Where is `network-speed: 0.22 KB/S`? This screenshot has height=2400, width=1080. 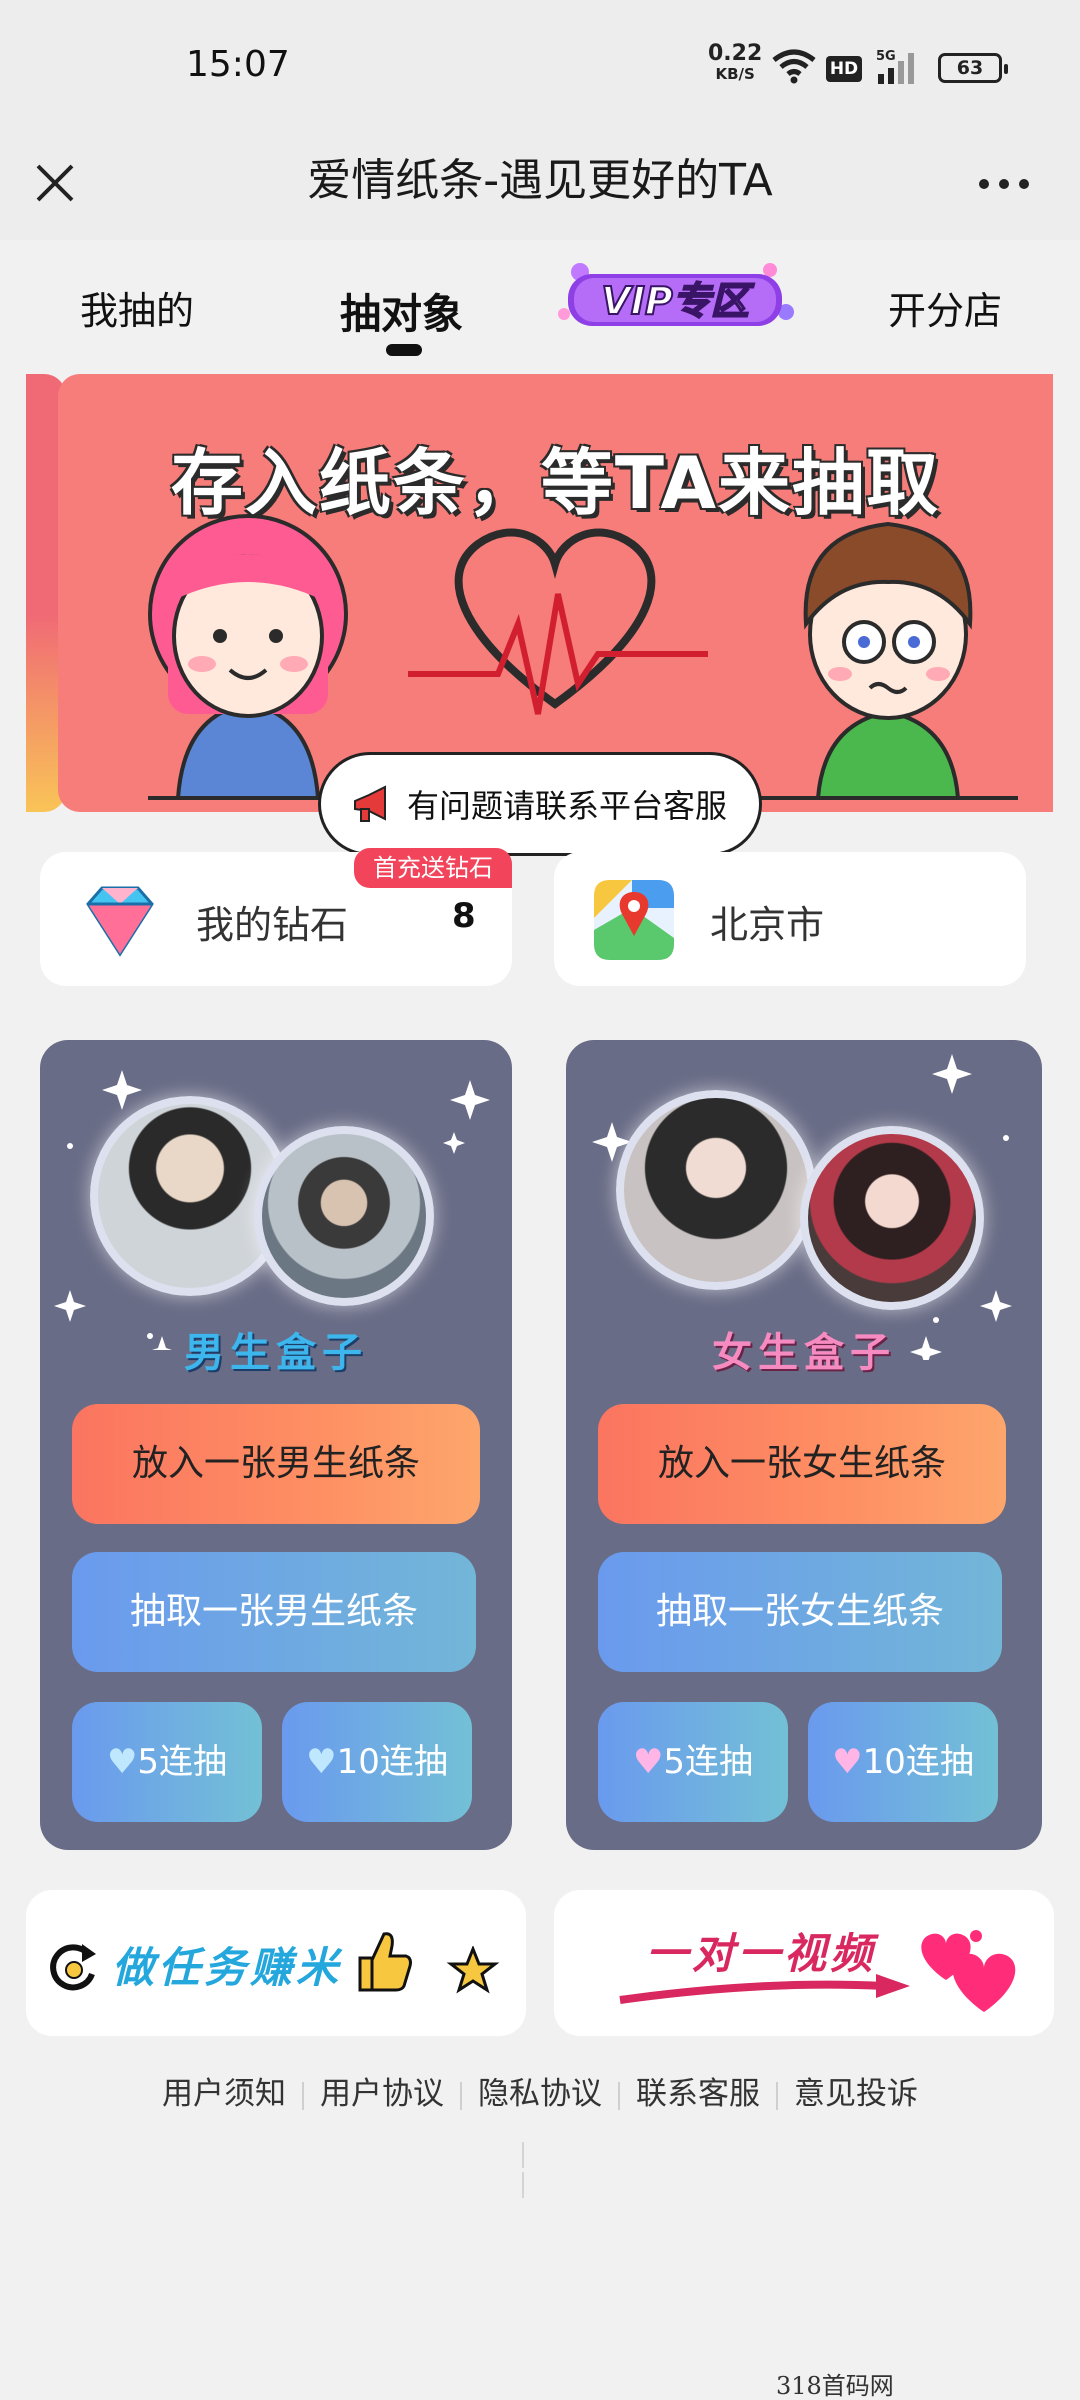
network-speed: 0.22 KB/S is located at coordinates (735, 62).